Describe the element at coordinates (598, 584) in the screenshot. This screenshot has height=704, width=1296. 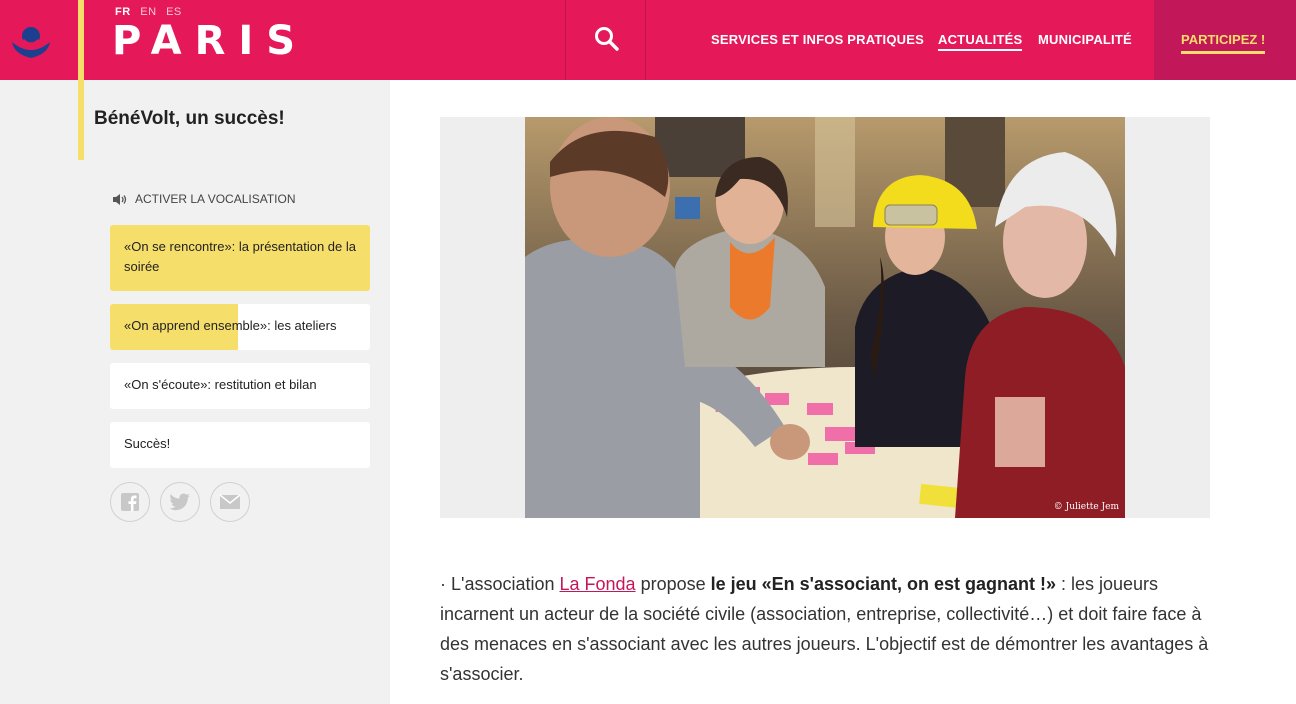
I see `la-fonda-link: La Fonda` at that location.